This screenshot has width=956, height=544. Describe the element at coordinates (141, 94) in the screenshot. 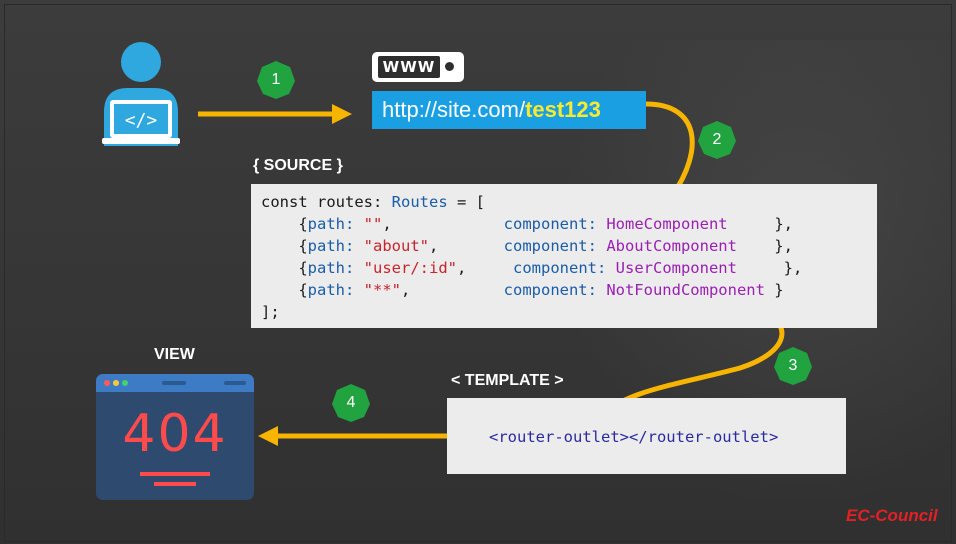

I see `developer-icon: </>` at that location.